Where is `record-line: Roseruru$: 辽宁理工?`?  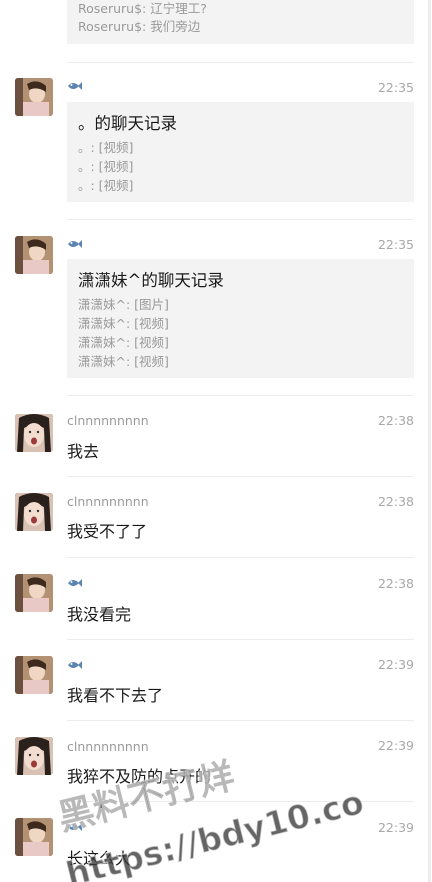
record-line: Roseruru$: 辽宁理工? is located at coordinates (142, 8).